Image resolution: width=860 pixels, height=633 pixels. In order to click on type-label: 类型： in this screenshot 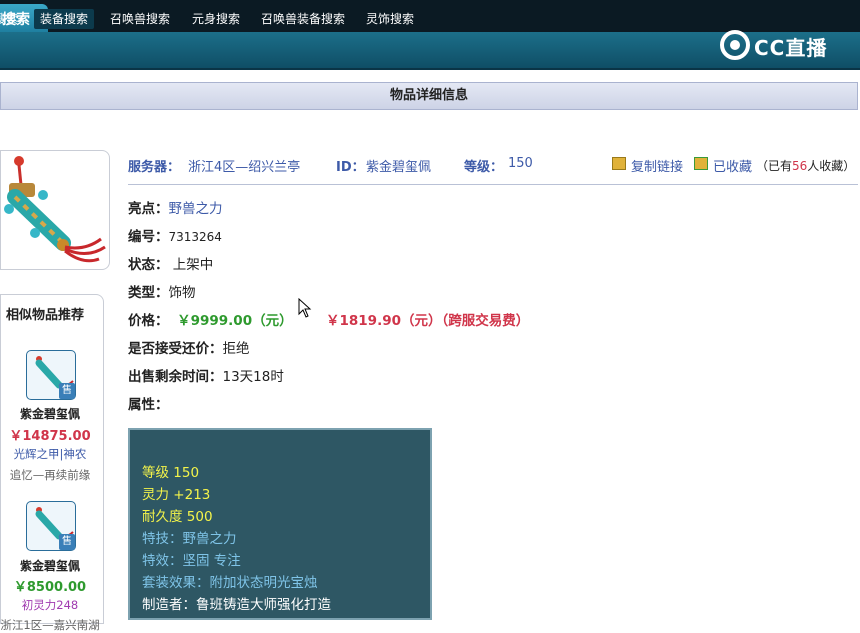, I will do `click(148, 293)`.